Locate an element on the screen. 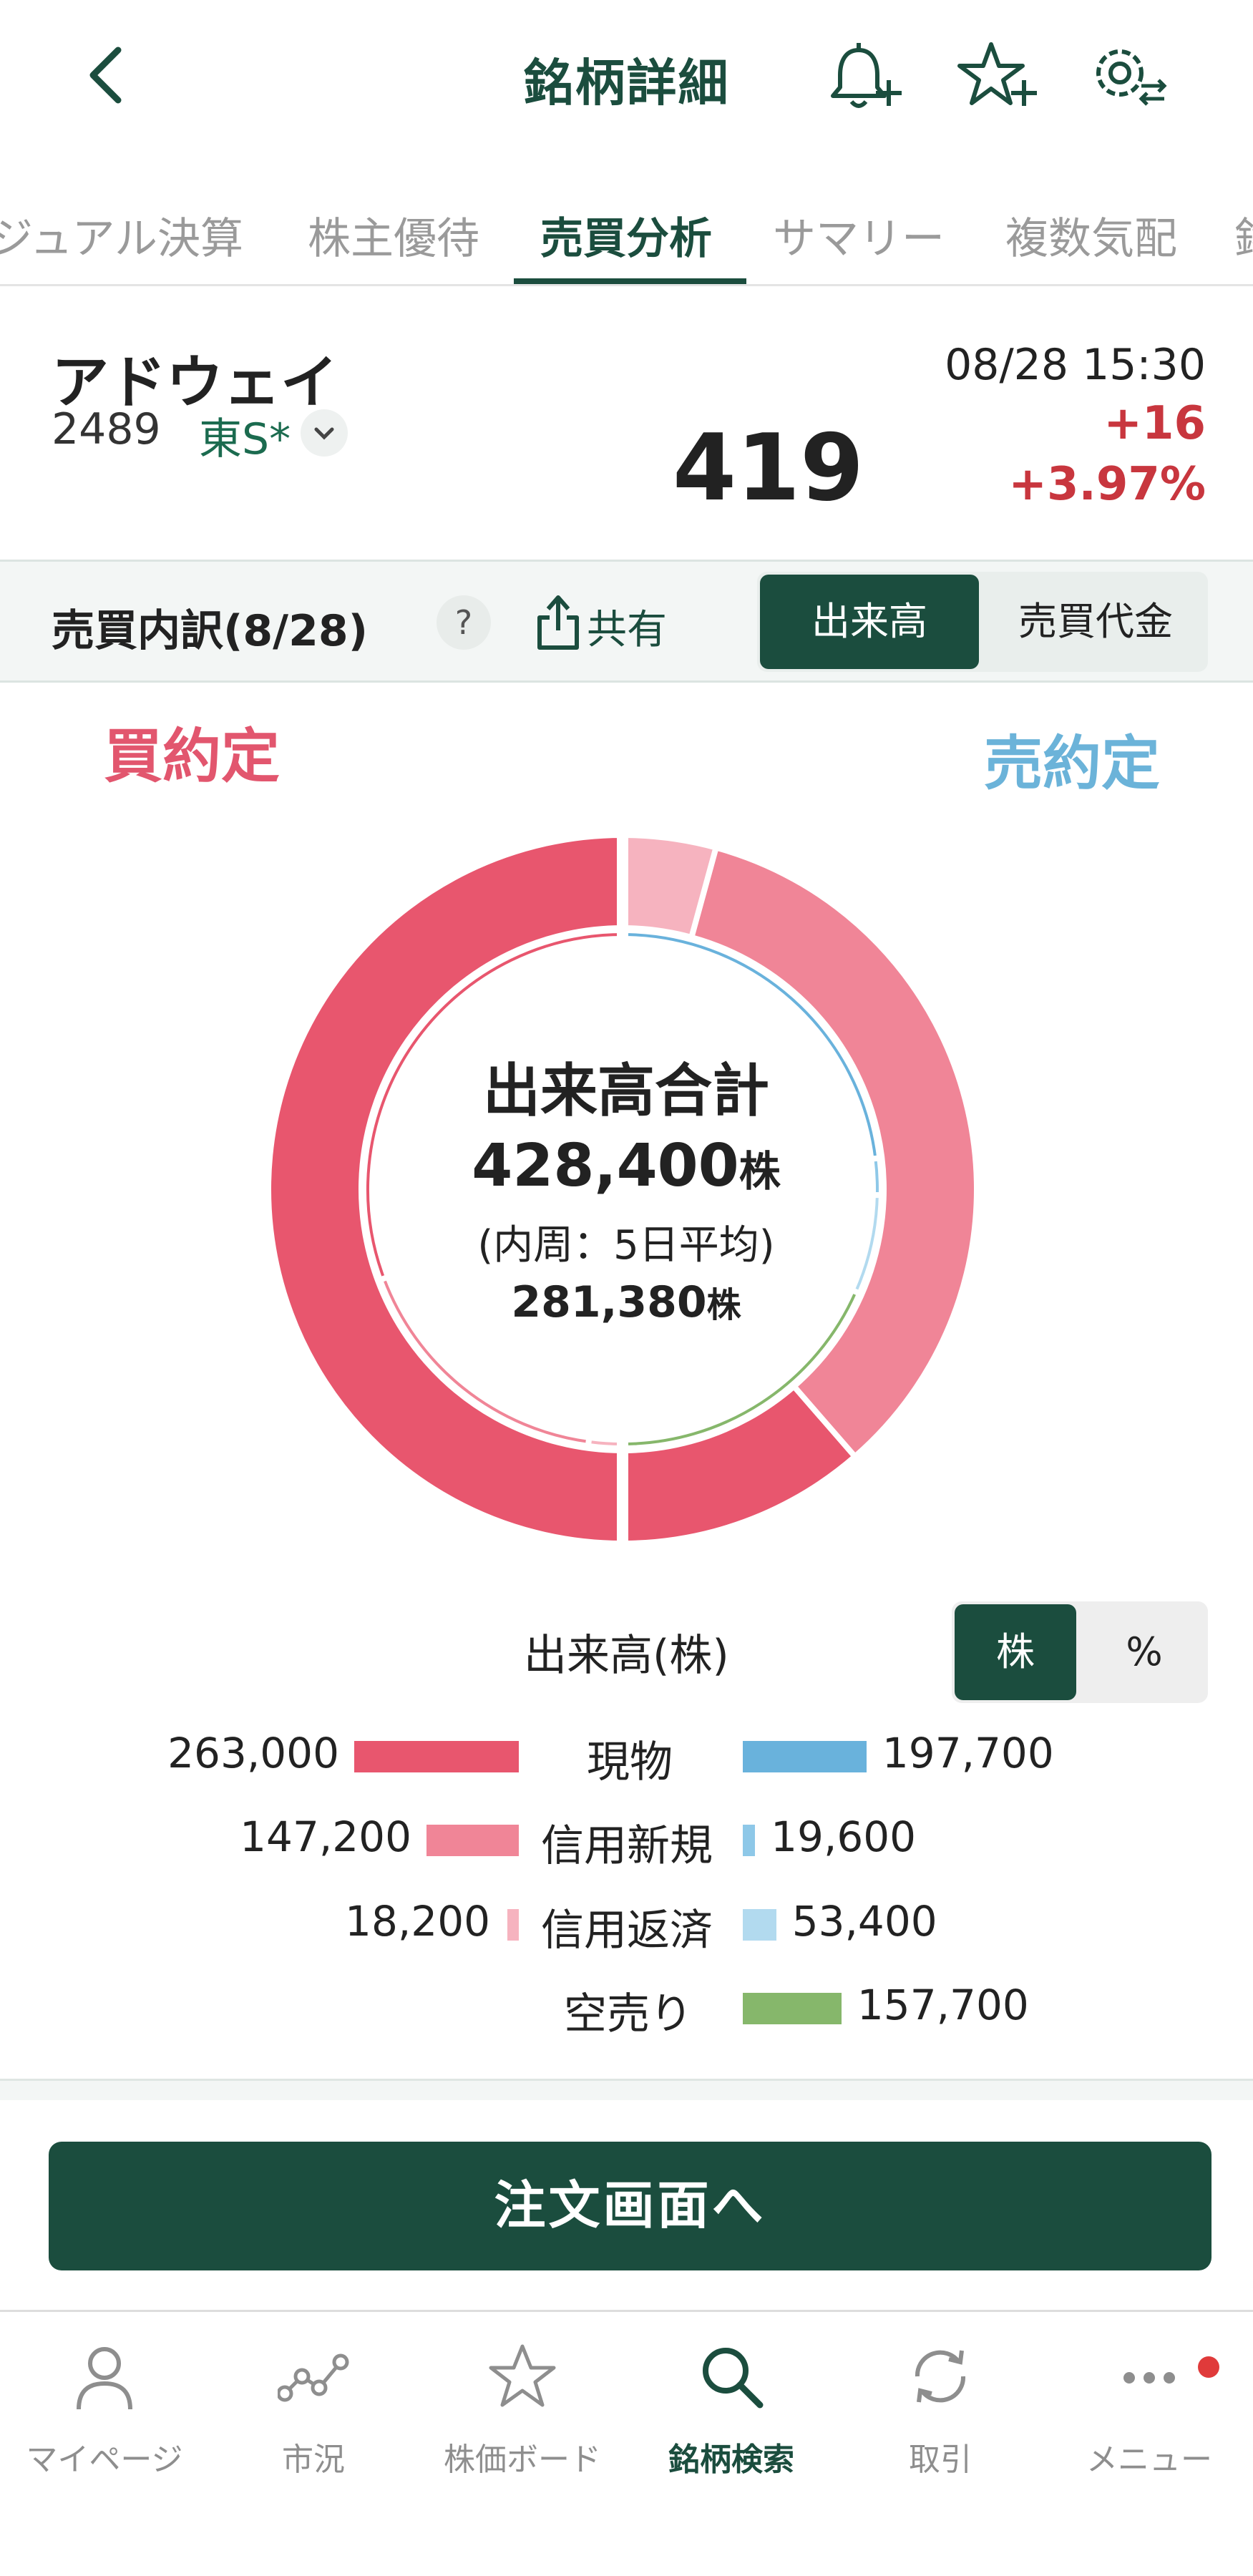  donut-top-gap is located at coordinates (622, 883).